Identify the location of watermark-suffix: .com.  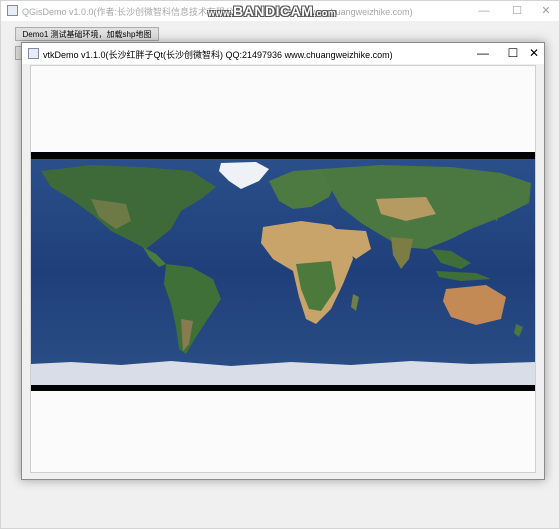
(325, 13).